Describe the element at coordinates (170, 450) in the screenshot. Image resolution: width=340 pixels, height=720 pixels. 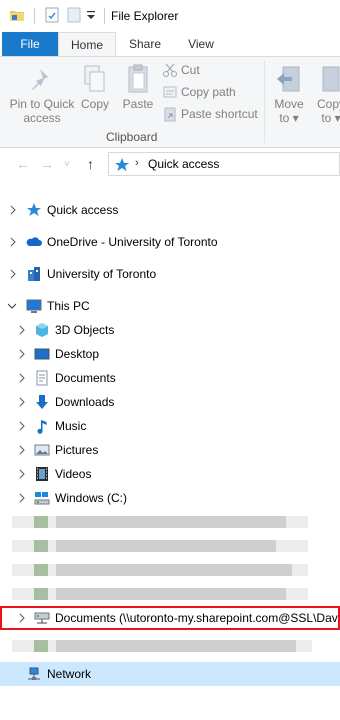
I see `tree-item-pictures: Pictures` at that location.